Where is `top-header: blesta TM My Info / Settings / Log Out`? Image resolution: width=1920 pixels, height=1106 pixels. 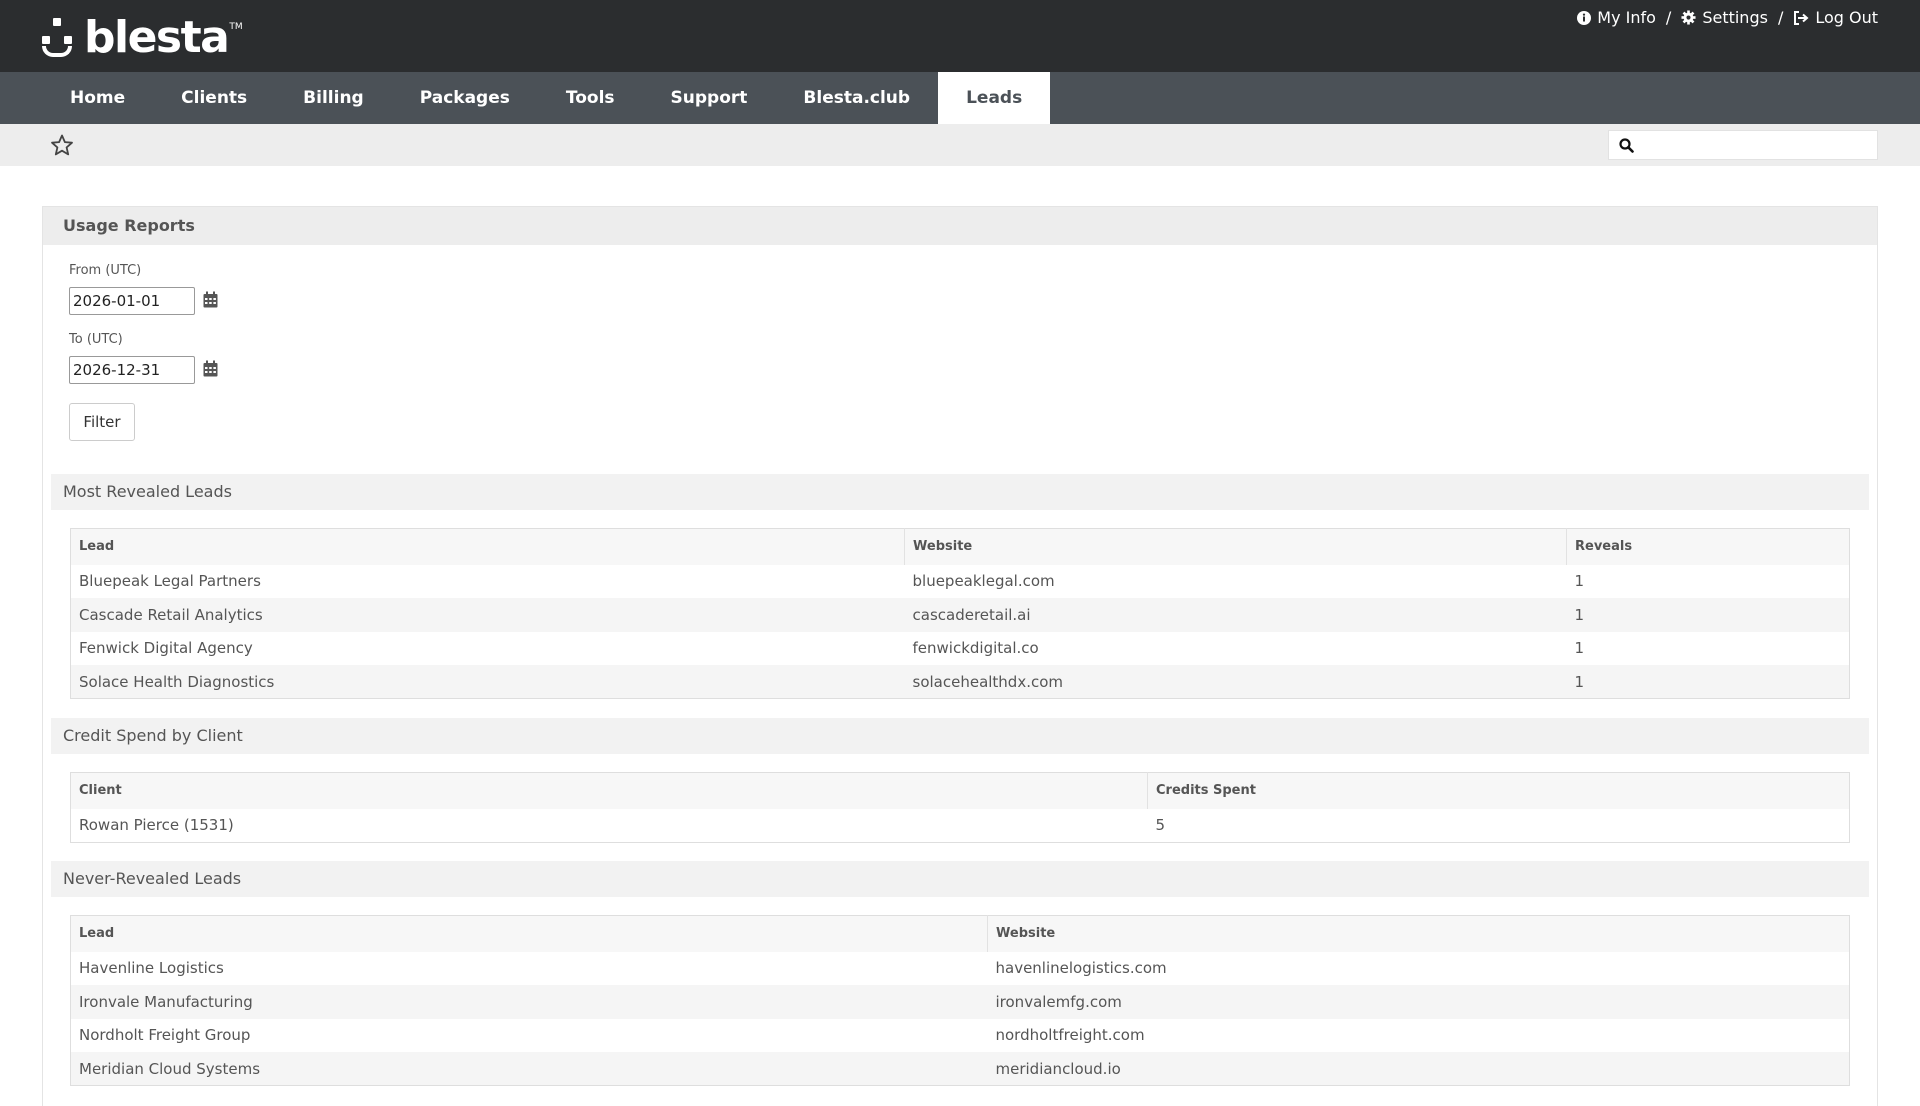
top-header: blesta TM My Info / Settings / Log Out is located at coordinates (960, 36).